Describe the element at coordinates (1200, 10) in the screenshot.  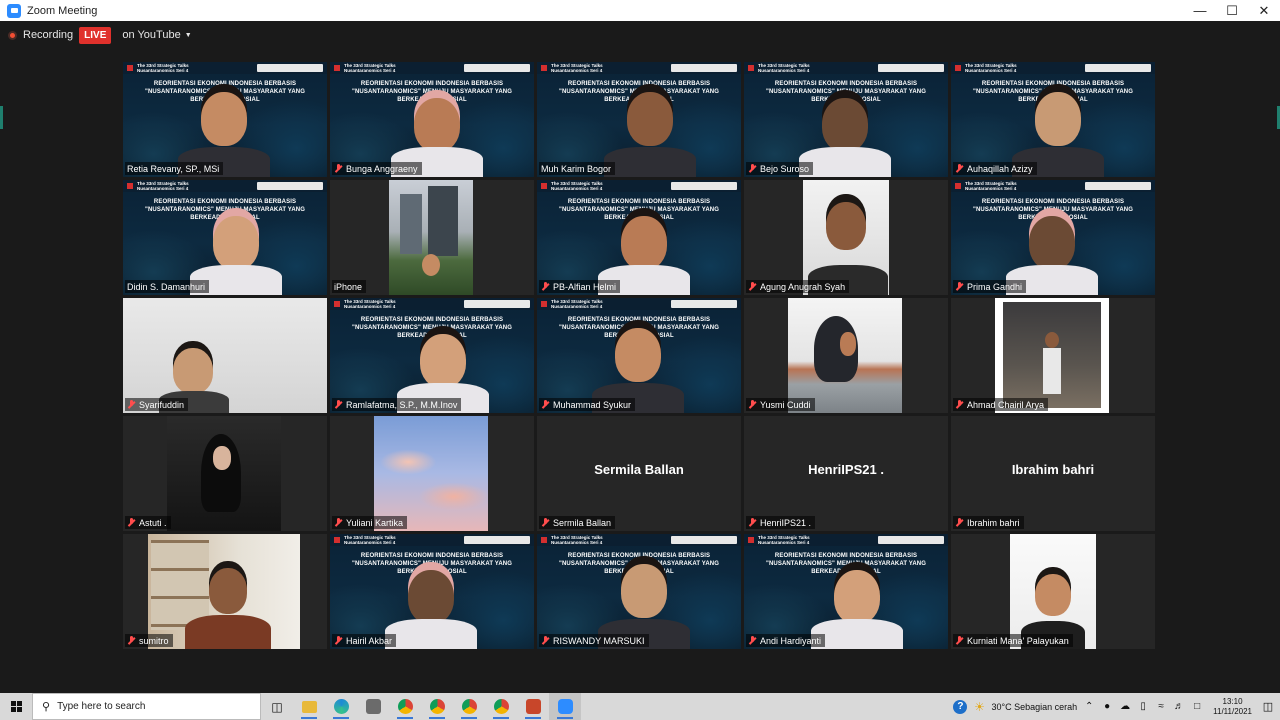
I see `minimize-button: —` at that location.